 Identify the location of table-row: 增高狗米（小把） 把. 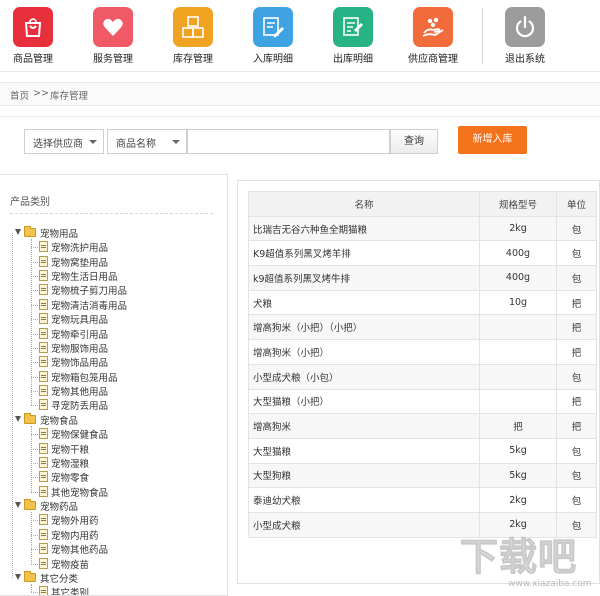
(422, 352).